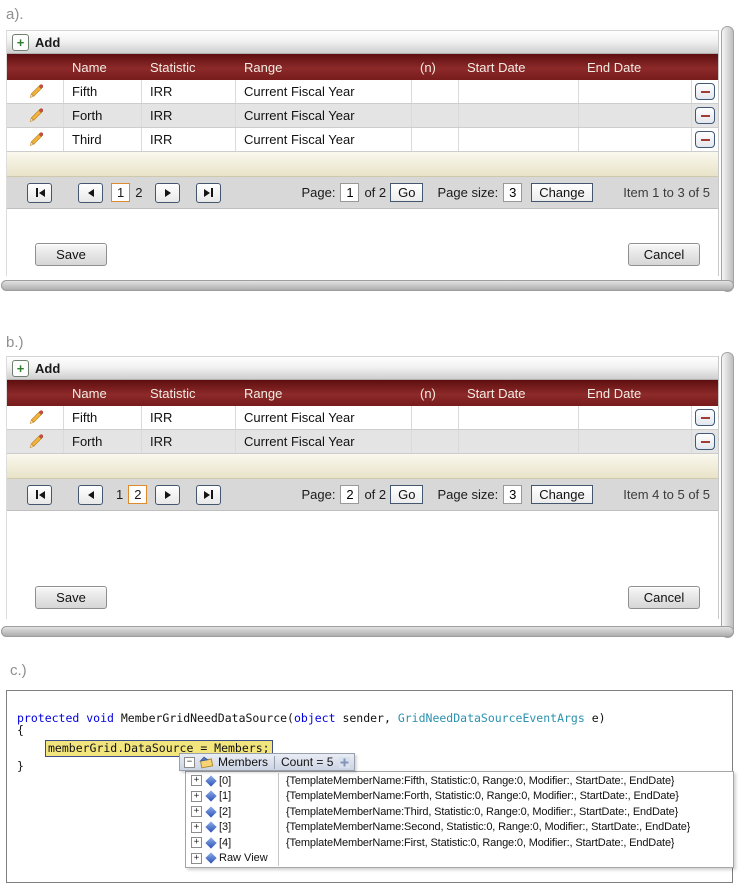 This screenshot has height=888, width=748. I want to click on datatip-header: − Members Count = 5, so click(267, 762).